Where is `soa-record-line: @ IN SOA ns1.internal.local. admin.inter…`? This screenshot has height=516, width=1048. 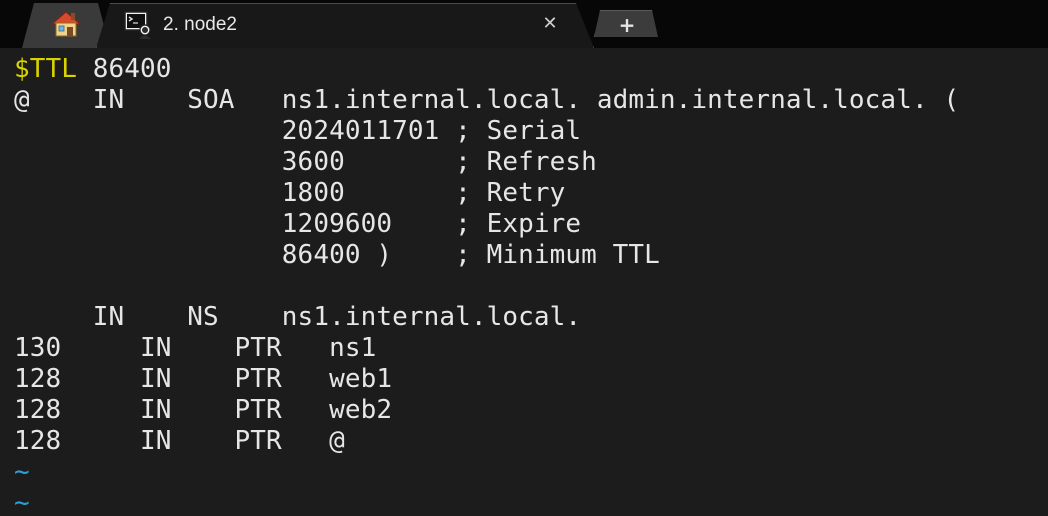
soa-record-line: @ IN SOA ns1.internal.local. admin.inter… is located at coordinates (487, 100).